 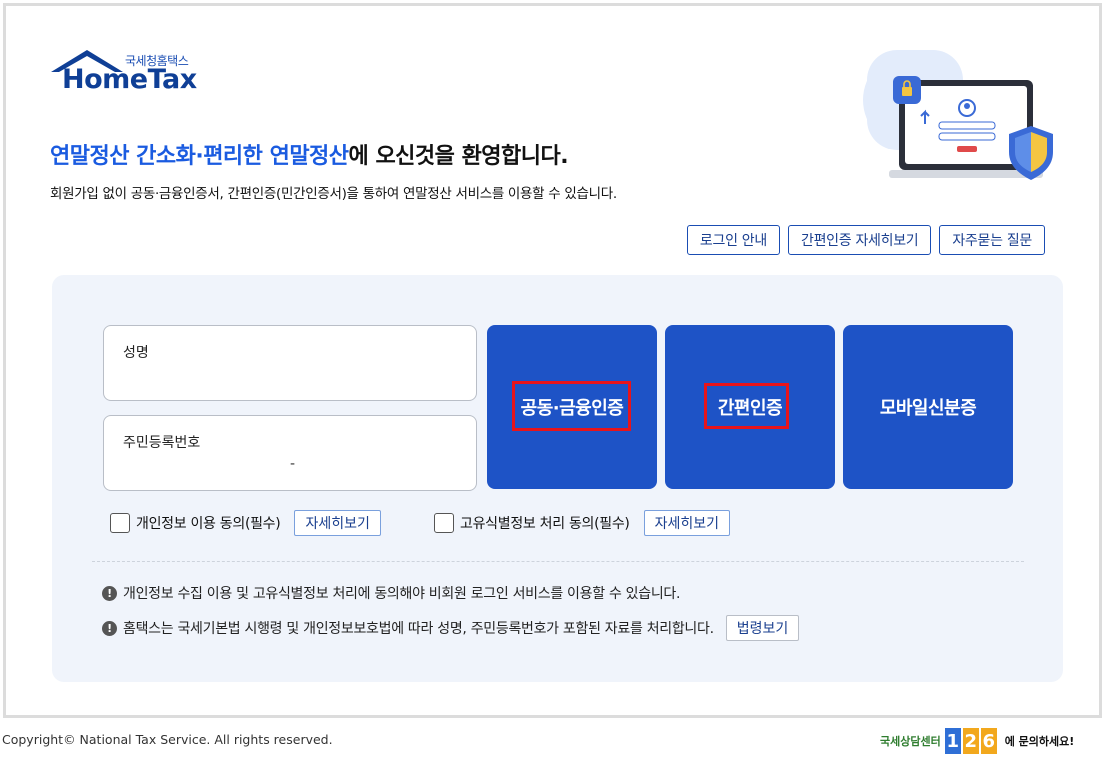 What do you see at coordinates (129, 79) in the screenshot?
I see `logo-english-text: HomeTax` at bounding box center [129, 79].